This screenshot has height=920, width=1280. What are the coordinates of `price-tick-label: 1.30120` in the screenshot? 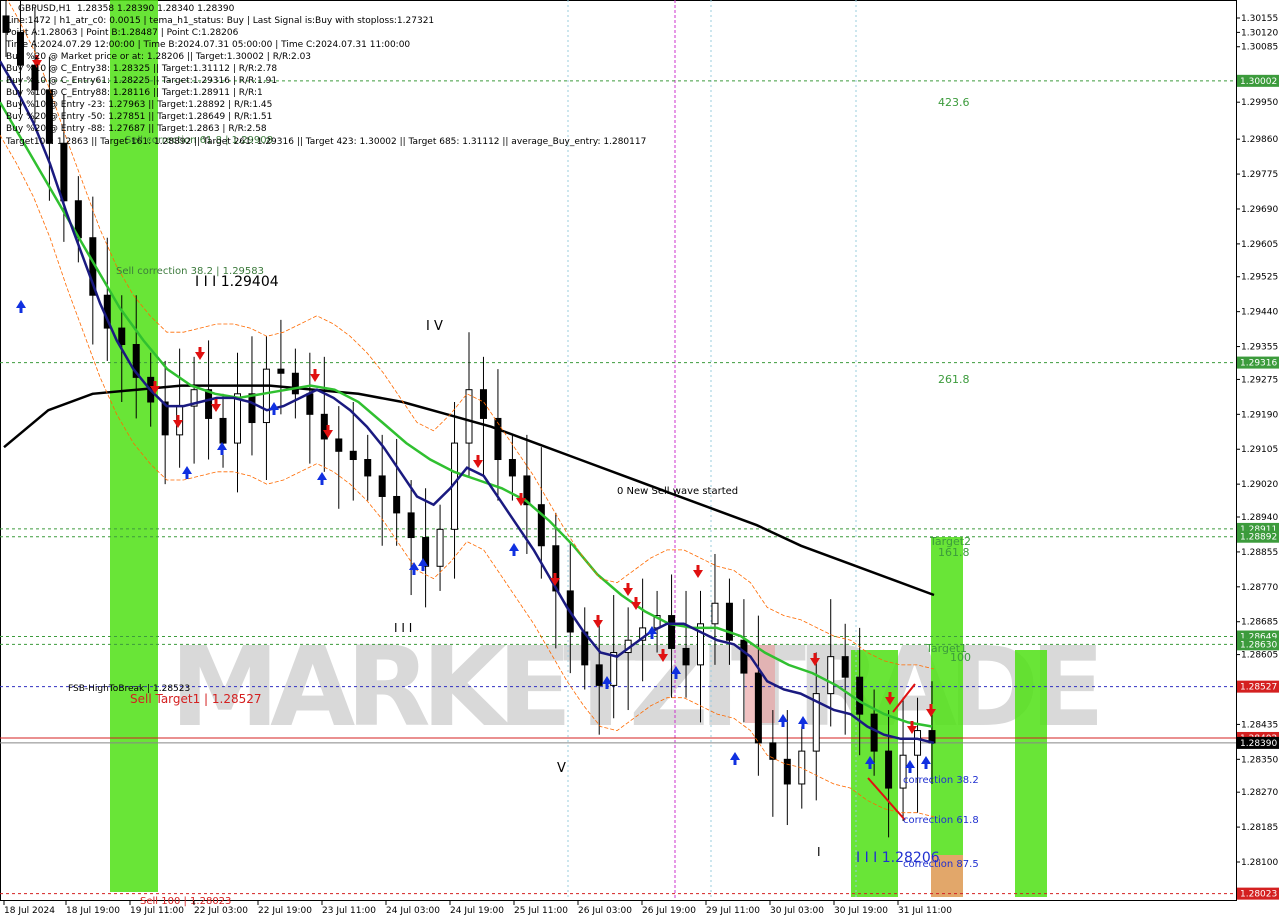 It's located at (1259, 33).